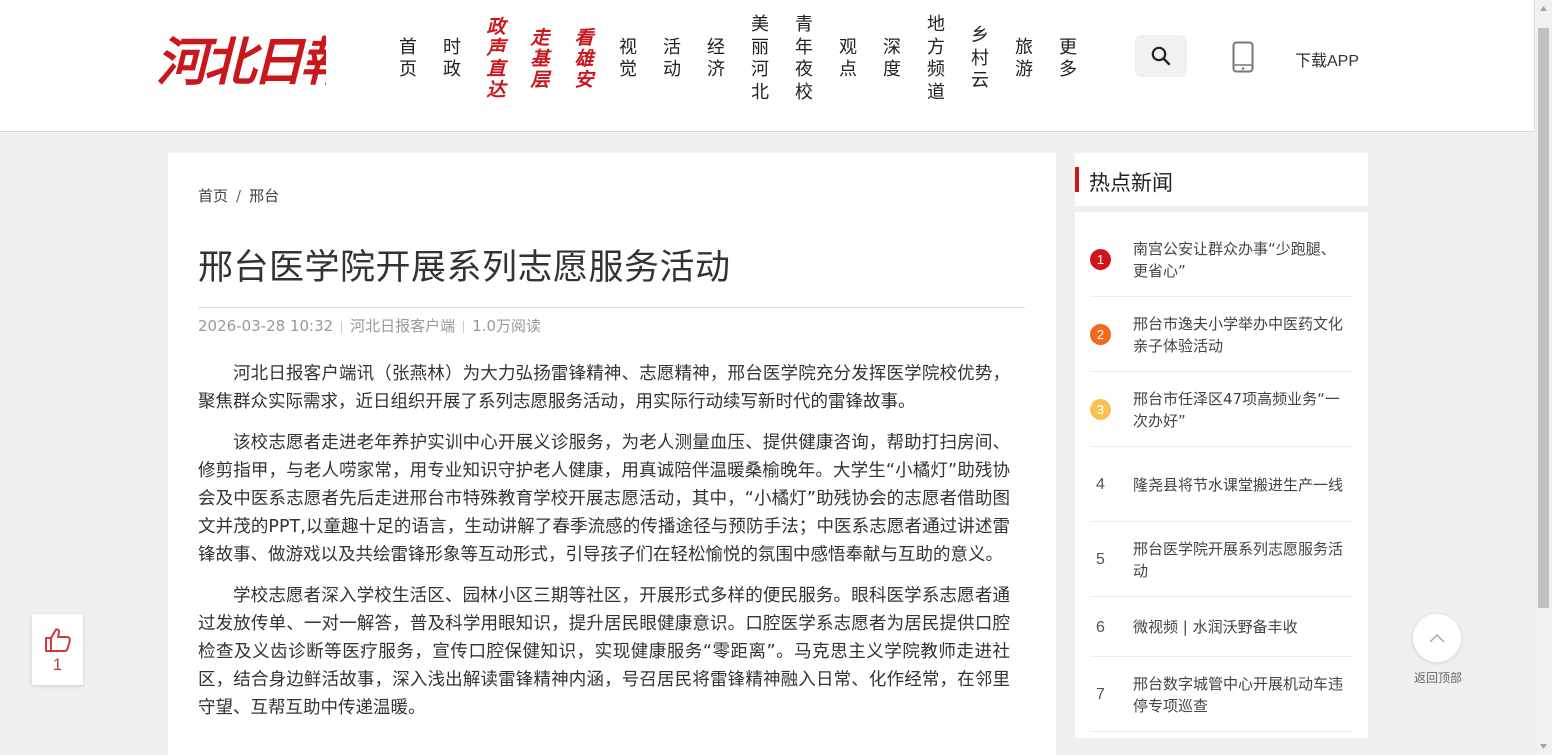  I want to click on nav-item: 首页, so click(408, 59).